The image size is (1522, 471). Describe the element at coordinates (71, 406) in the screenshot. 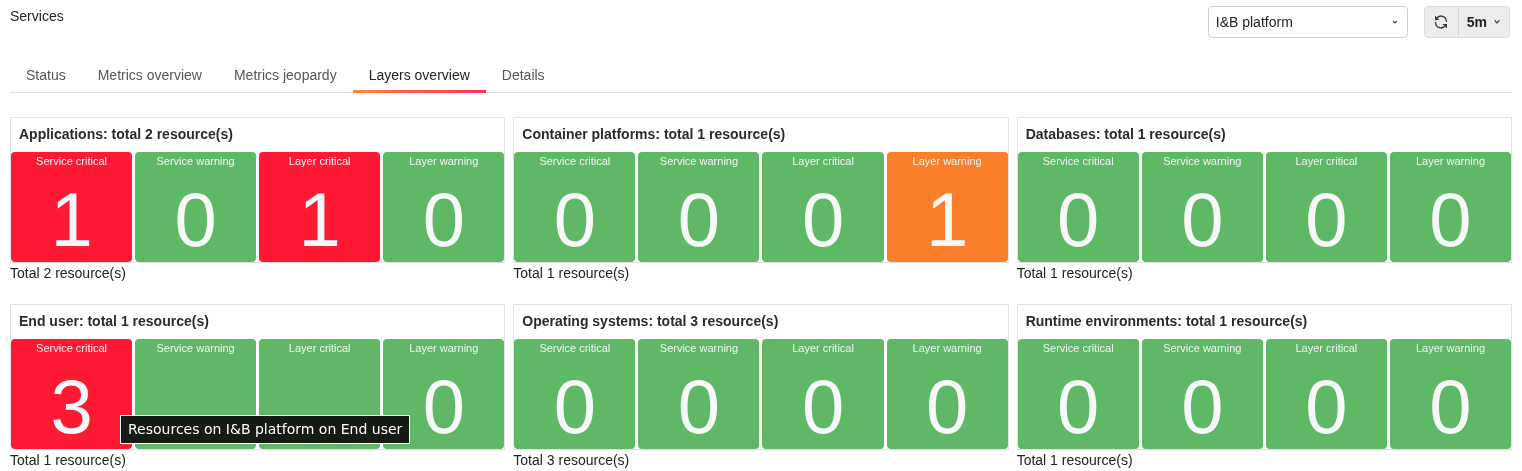

I see `tile-value: 3` at that location.